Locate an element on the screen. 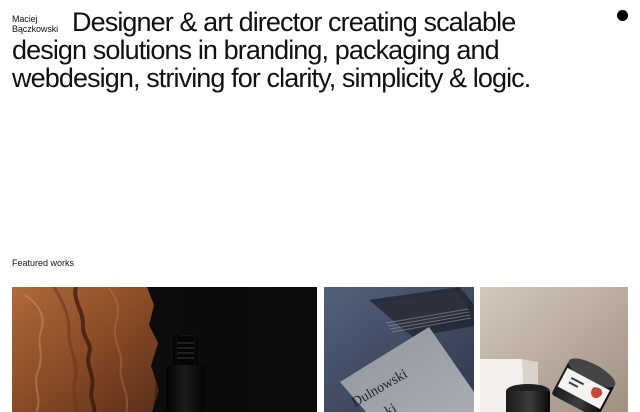 The image size is (640, 412). menu-dot-icon is located at coordinates (622, 15).